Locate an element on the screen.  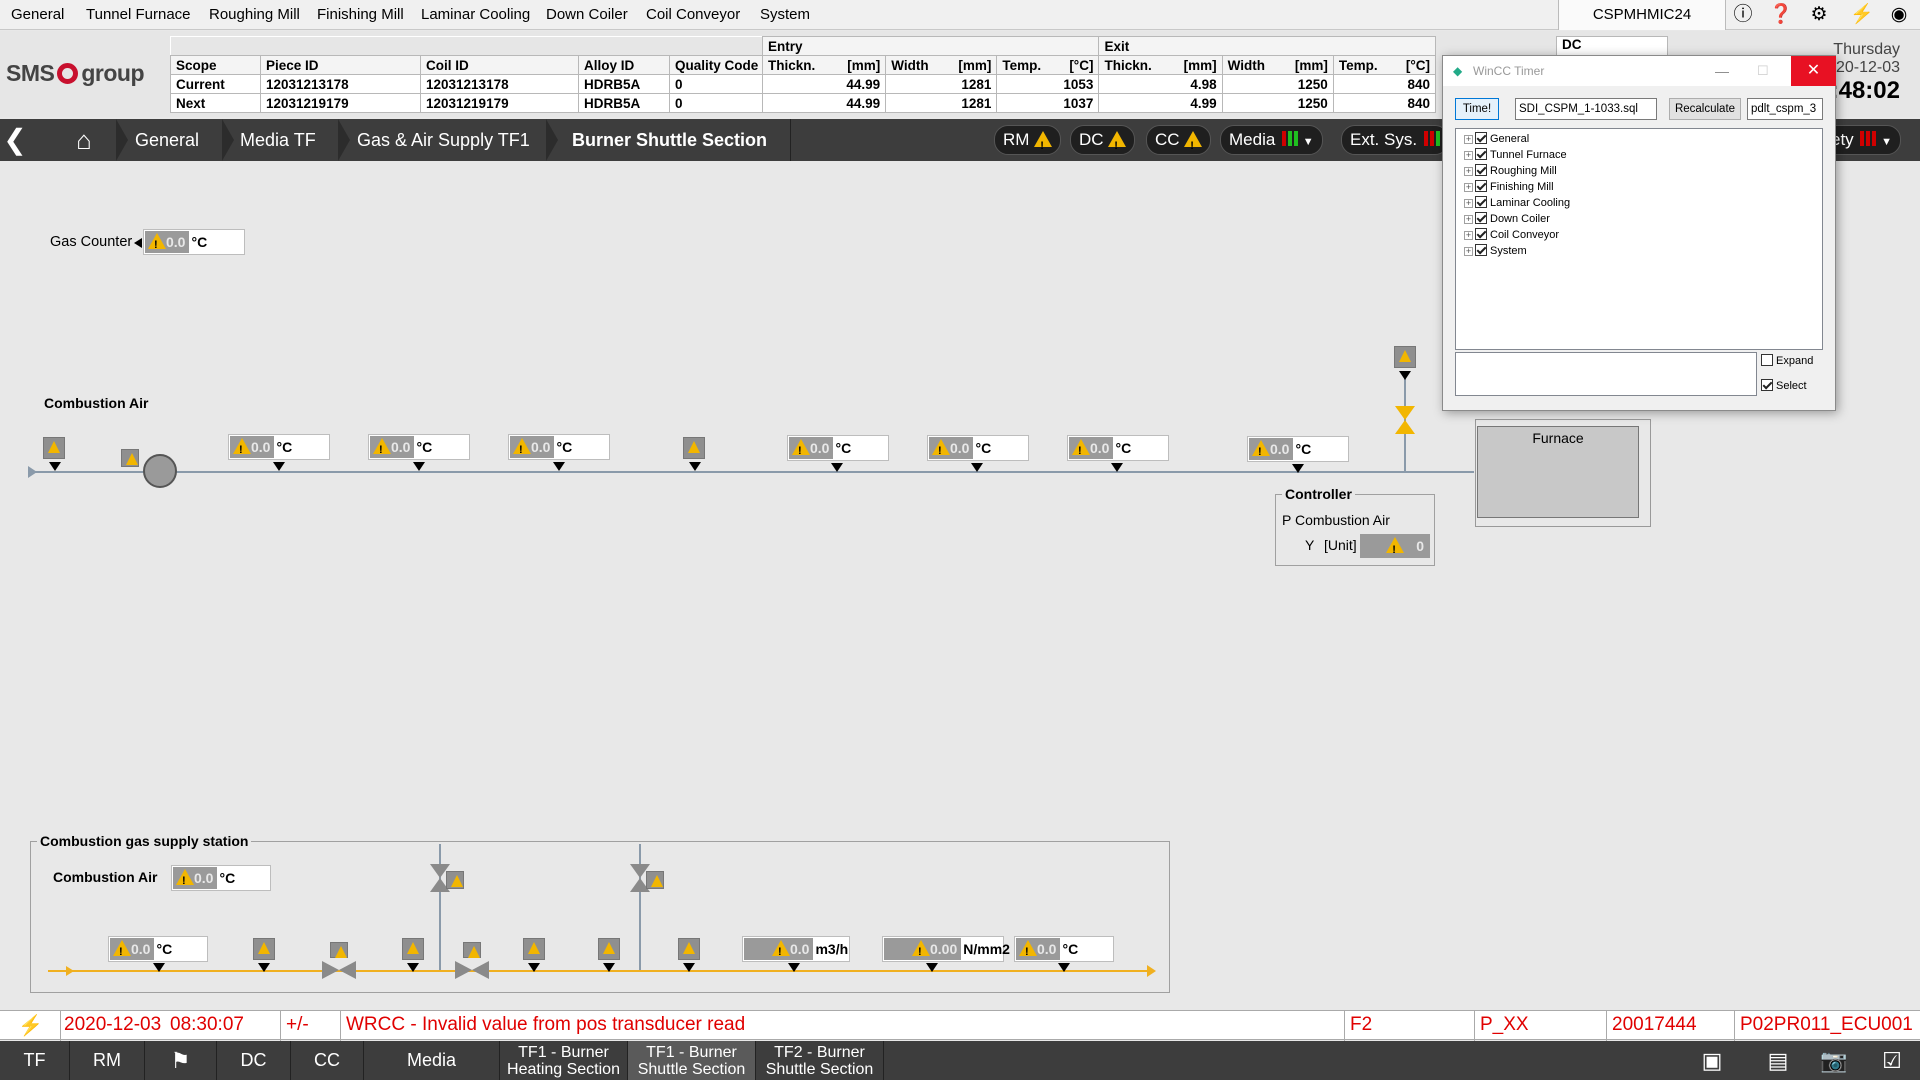
menu-laminar-cooling: Laminar Cooling is located at coordinates (475, 14).